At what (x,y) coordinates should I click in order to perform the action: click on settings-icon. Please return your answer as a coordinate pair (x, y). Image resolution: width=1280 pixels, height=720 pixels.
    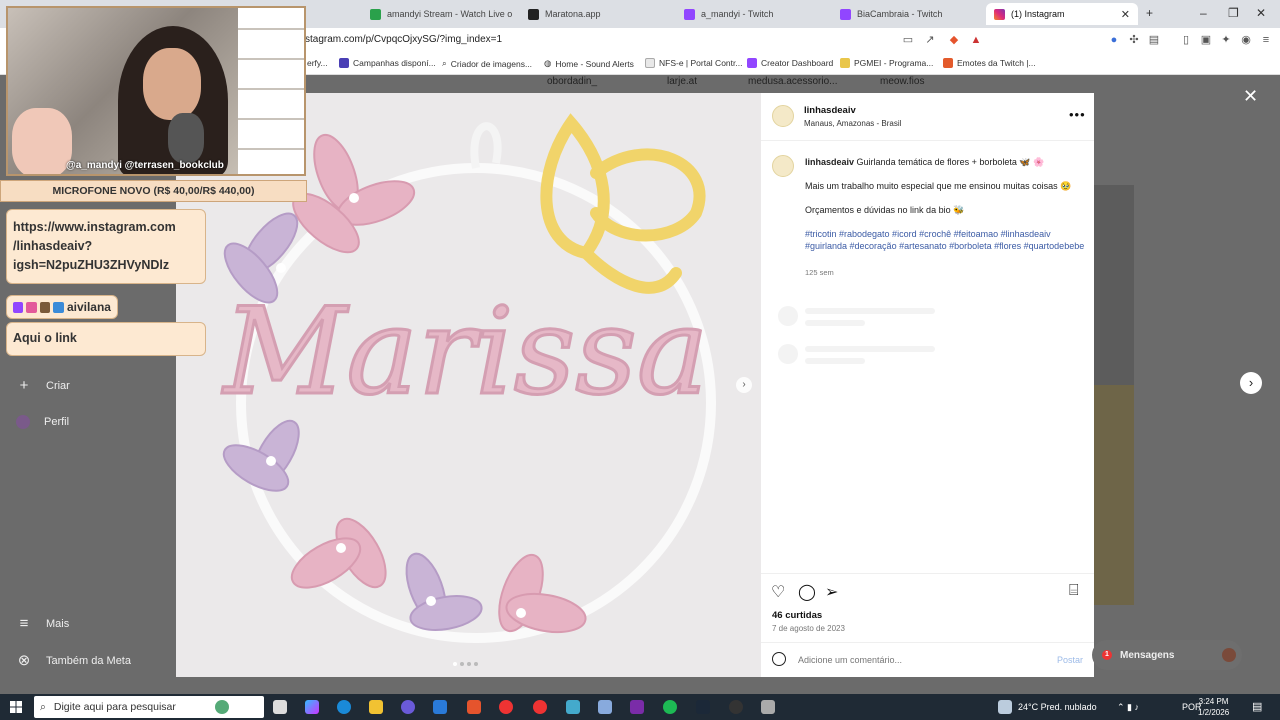
    Looking at the image, I should click on (768, 707).